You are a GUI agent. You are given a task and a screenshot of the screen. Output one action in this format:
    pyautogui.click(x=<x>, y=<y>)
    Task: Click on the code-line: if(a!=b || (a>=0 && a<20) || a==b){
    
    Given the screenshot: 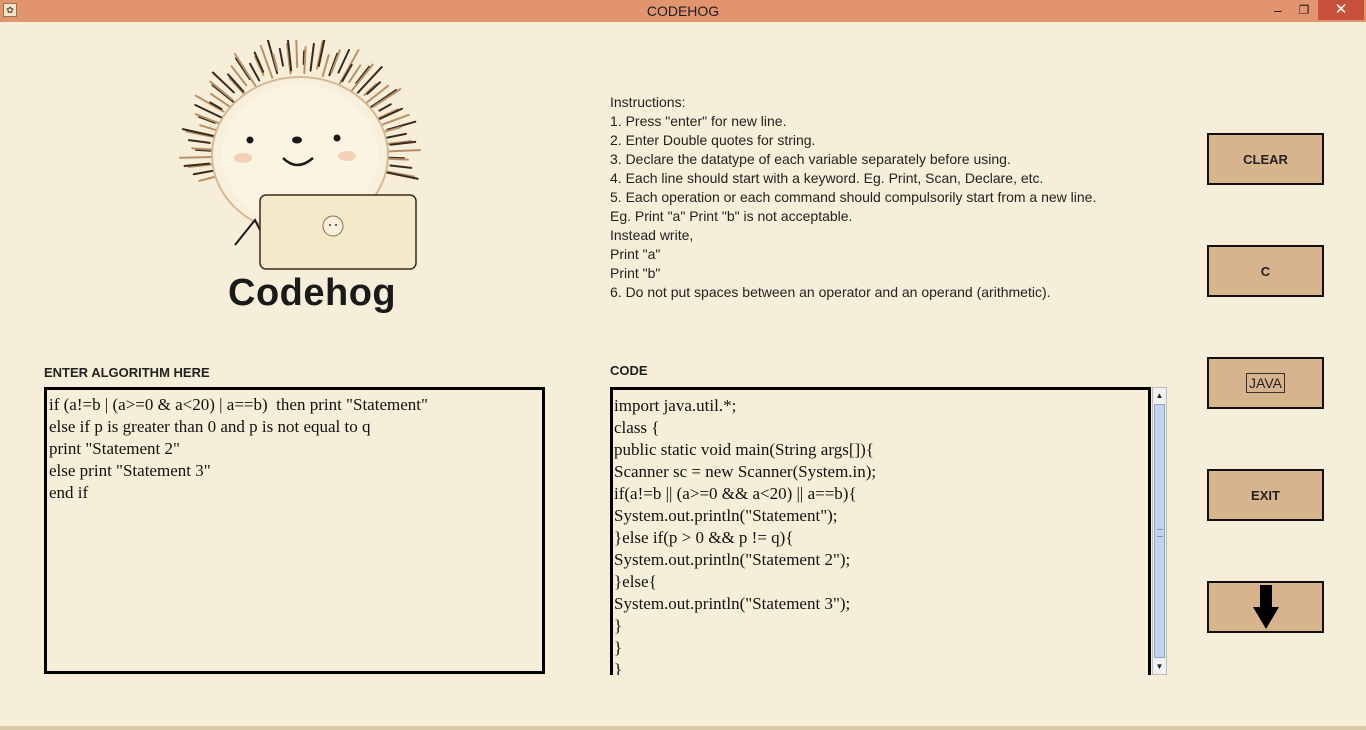 What is the action you would take?
    pyautogui.click(x=735, y=493)
    